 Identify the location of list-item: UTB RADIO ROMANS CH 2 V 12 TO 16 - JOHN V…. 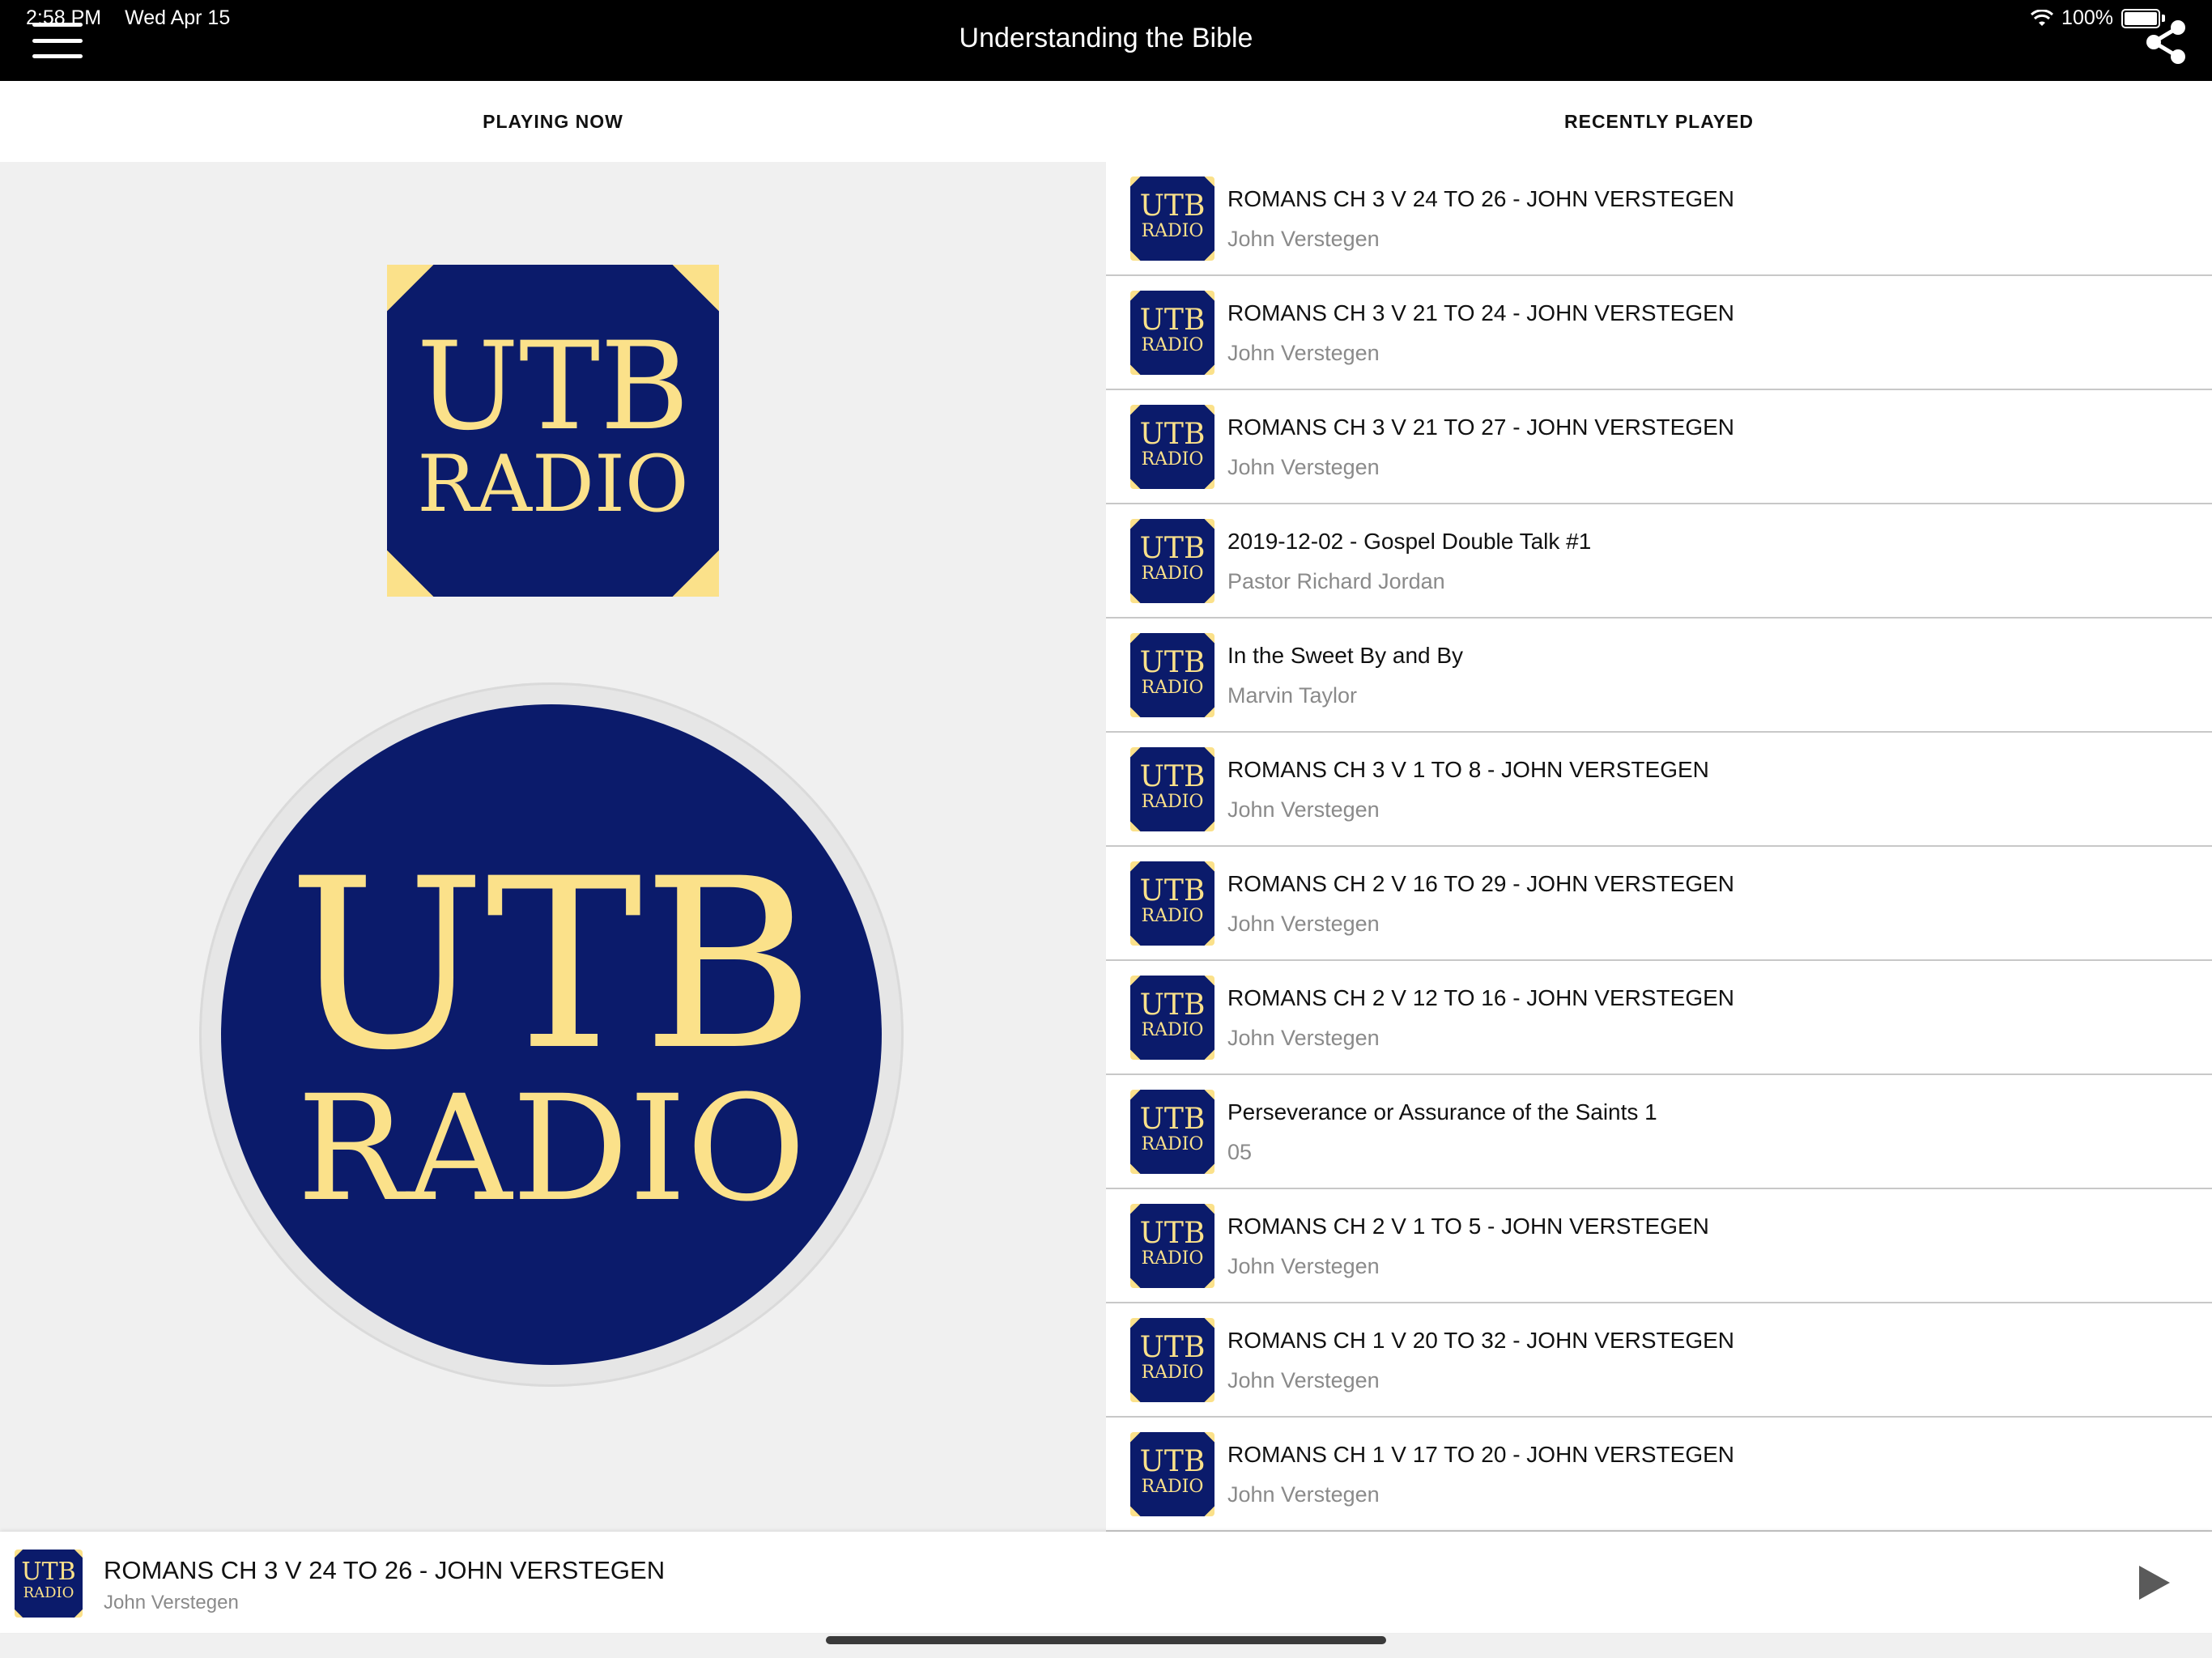
(1659, 1018).